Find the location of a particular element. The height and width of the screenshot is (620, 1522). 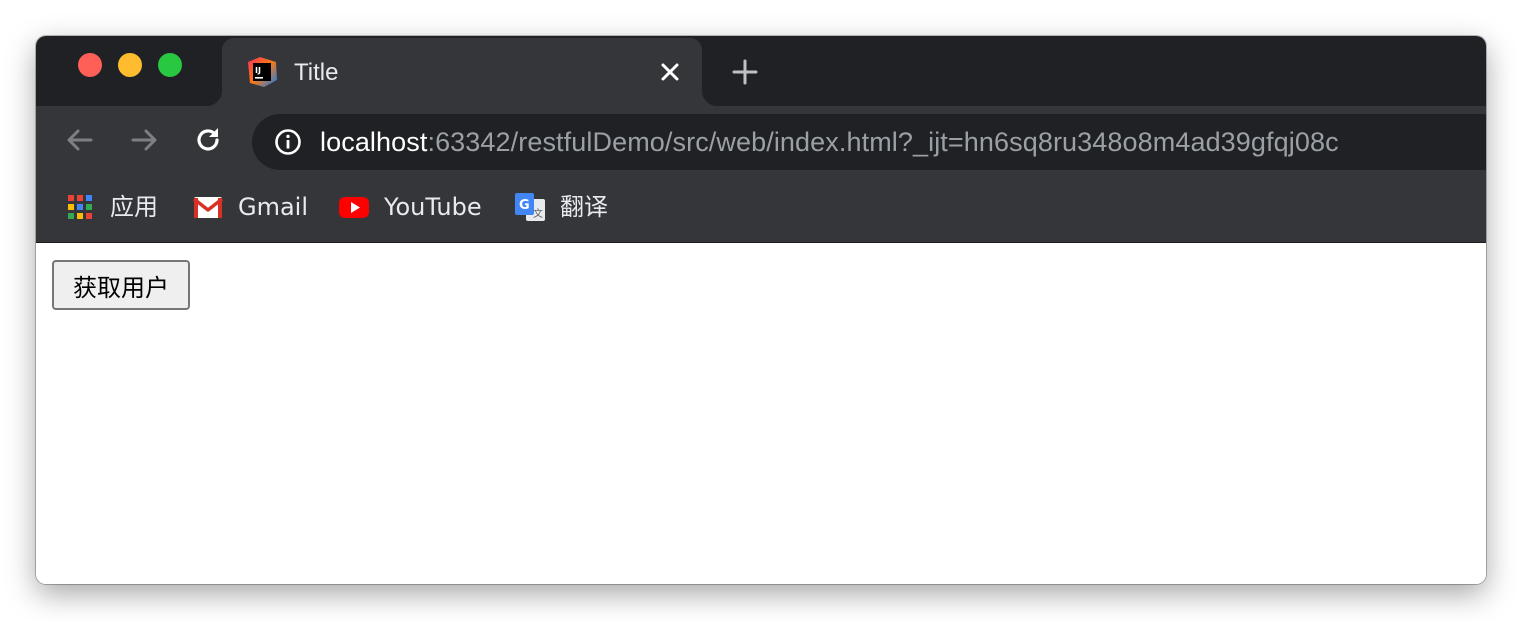

bookmark-youtube: YouTube is located at coordinates (410, 207).